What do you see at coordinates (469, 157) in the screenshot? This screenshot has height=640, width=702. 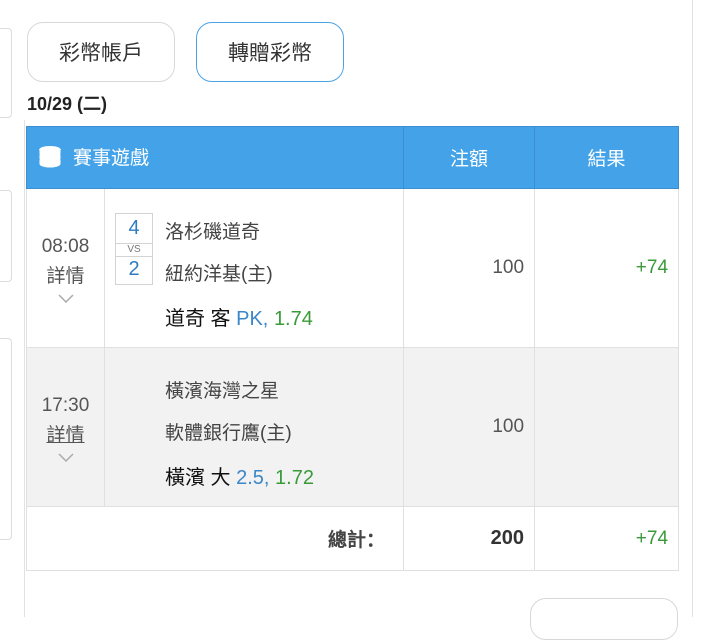 I see `header-stake: 注額` at bounding box center [469, 157].